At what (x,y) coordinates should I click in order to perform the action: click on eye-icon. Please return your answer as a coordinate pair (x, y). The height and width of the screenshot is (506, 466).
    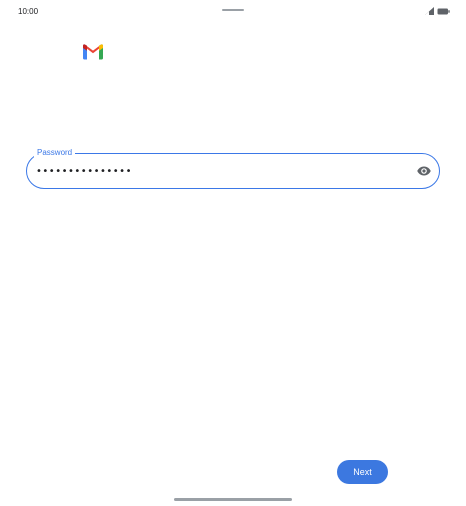
    Looking at the image, I should click on (424, 171).